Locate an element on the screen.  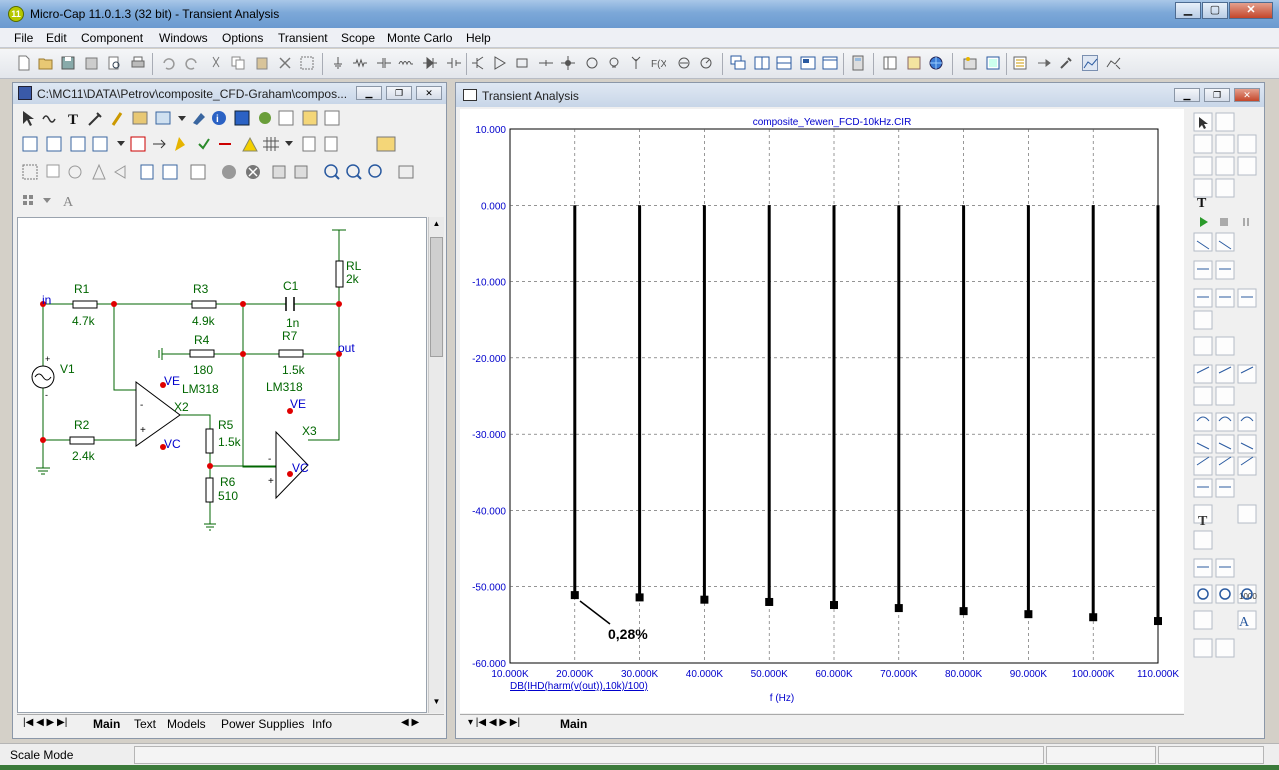
print-icon is located at coordinates (138, 63).